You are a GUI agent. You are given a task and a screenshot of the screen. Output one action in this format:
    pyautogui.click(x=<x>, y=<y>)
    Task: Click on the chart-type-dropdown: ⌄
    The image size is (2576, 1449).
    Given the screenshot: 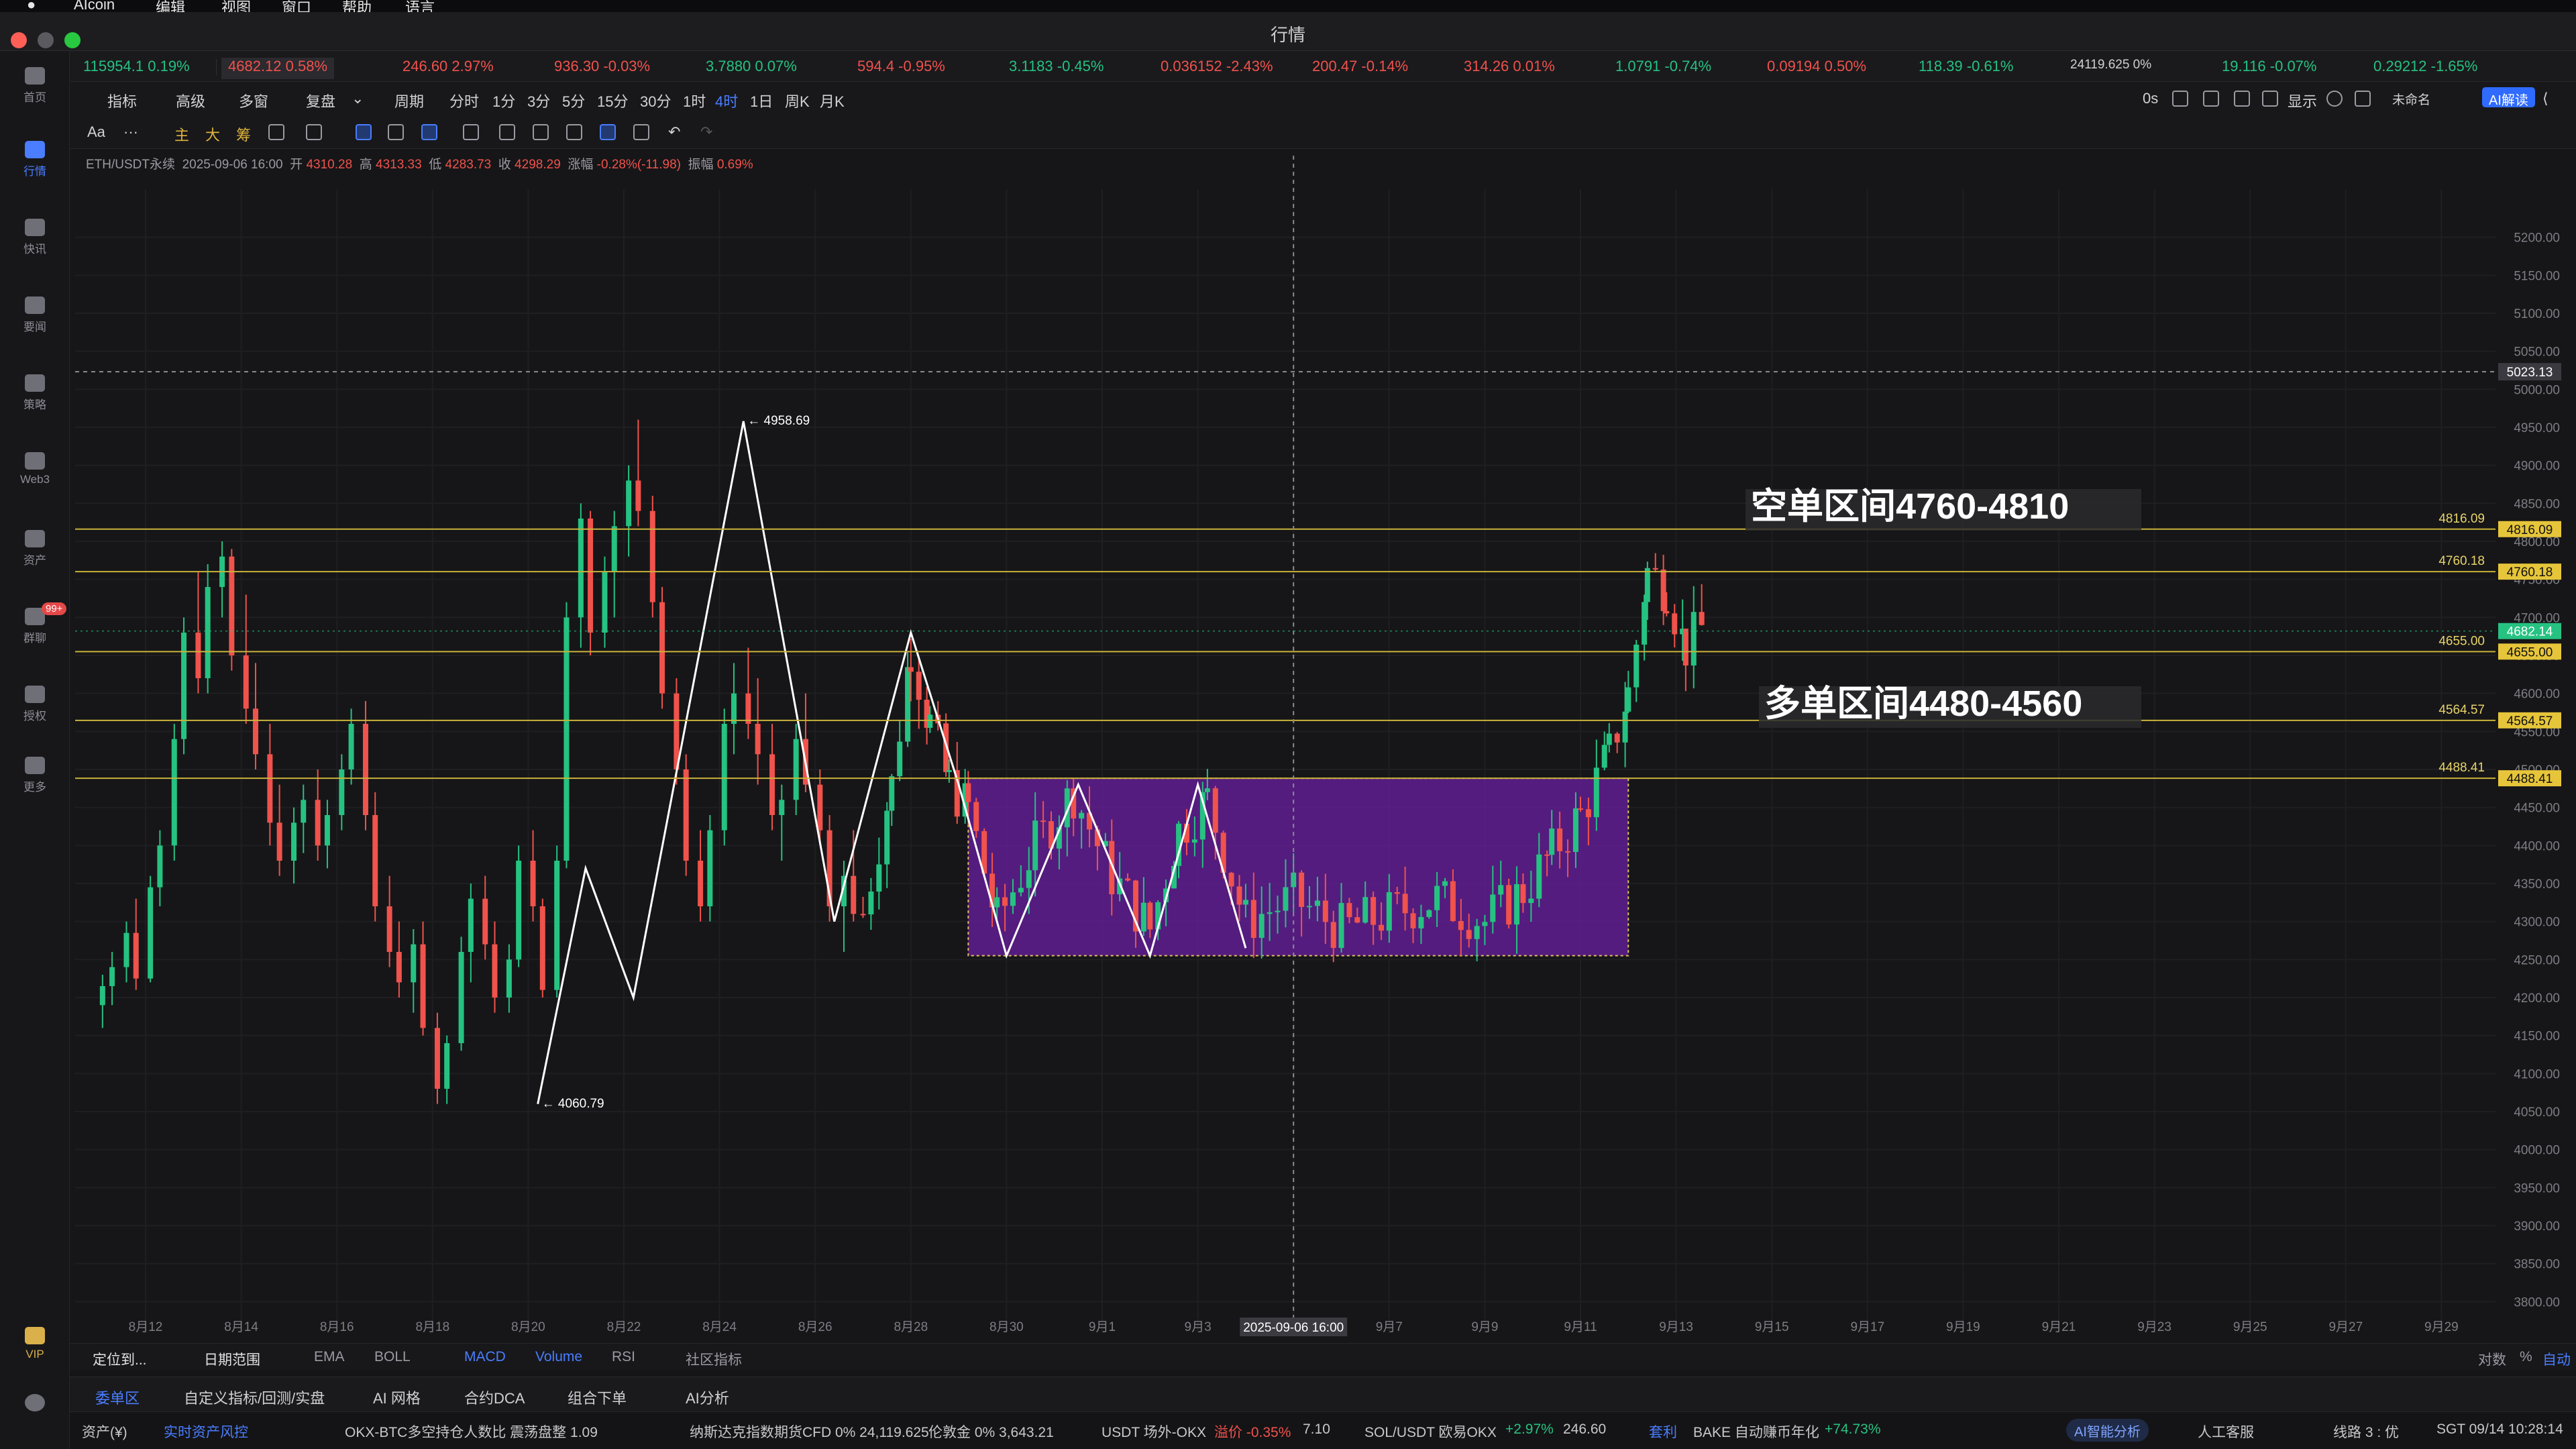 What is the action you would take?
    pyautogui.click(x=358, y=98)
    